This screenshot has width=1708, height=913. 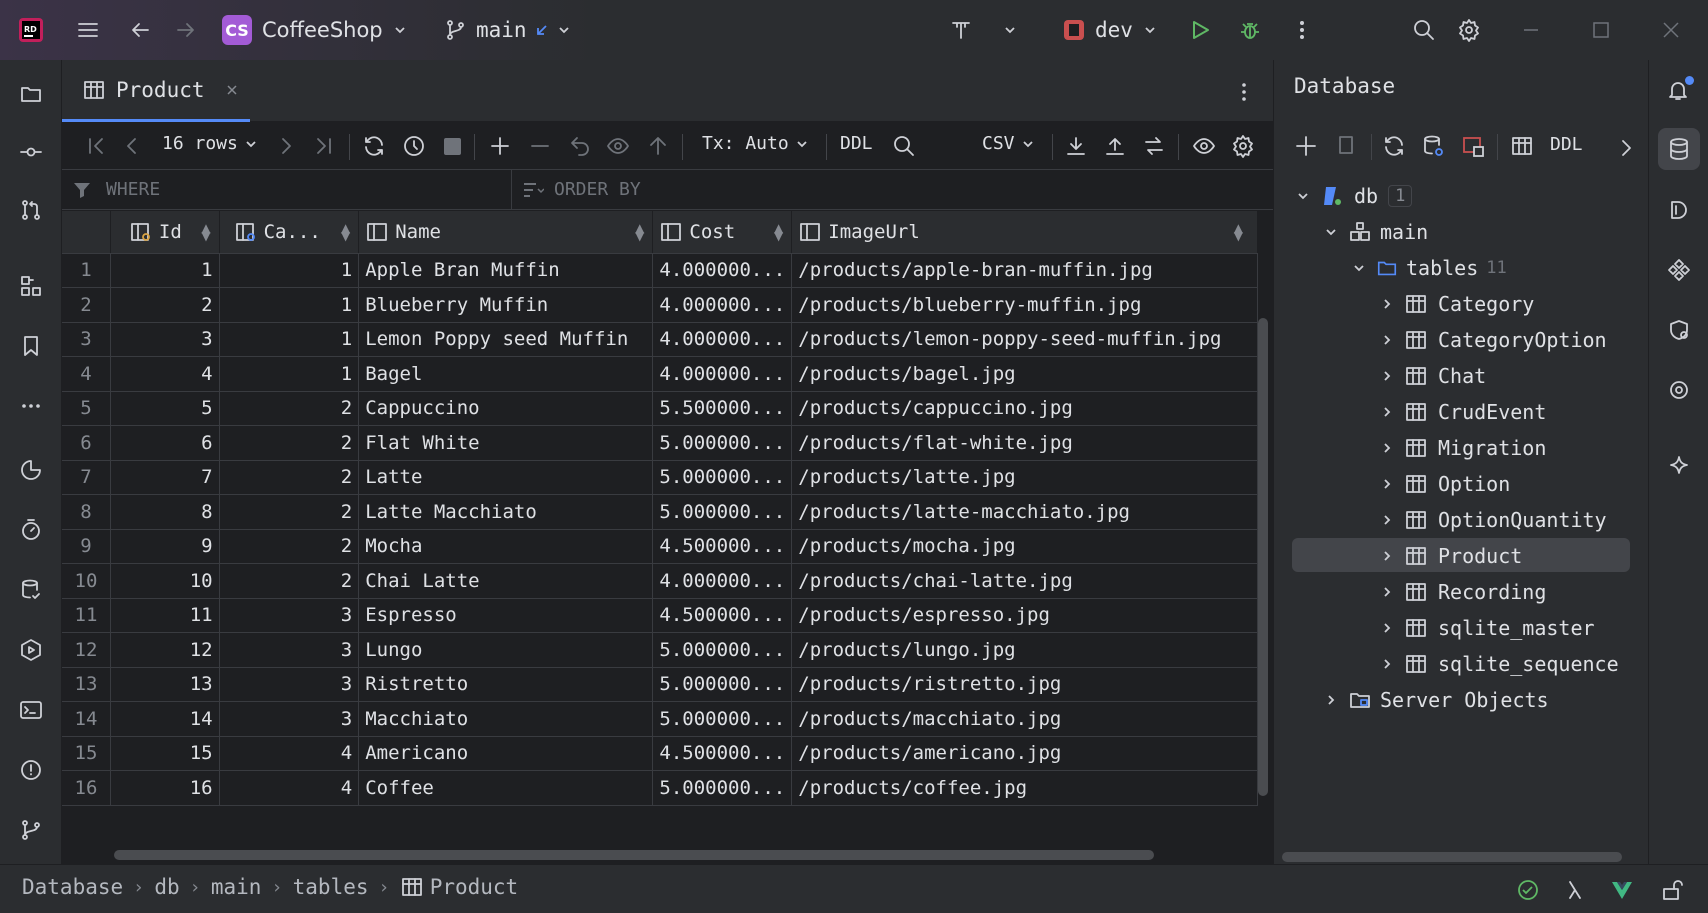 I want to click on tree-node-table: CrudEvent, so click(x=1463, y=412).